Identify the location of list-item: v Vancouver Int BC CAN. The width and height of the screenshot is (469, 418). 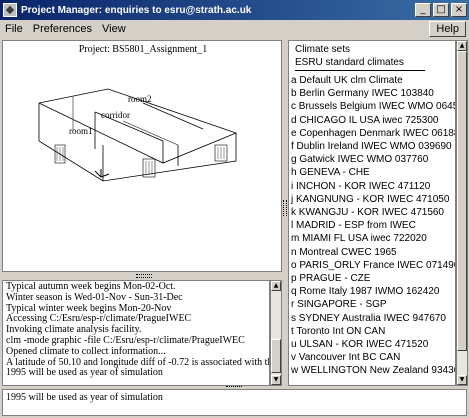
(372, 357).